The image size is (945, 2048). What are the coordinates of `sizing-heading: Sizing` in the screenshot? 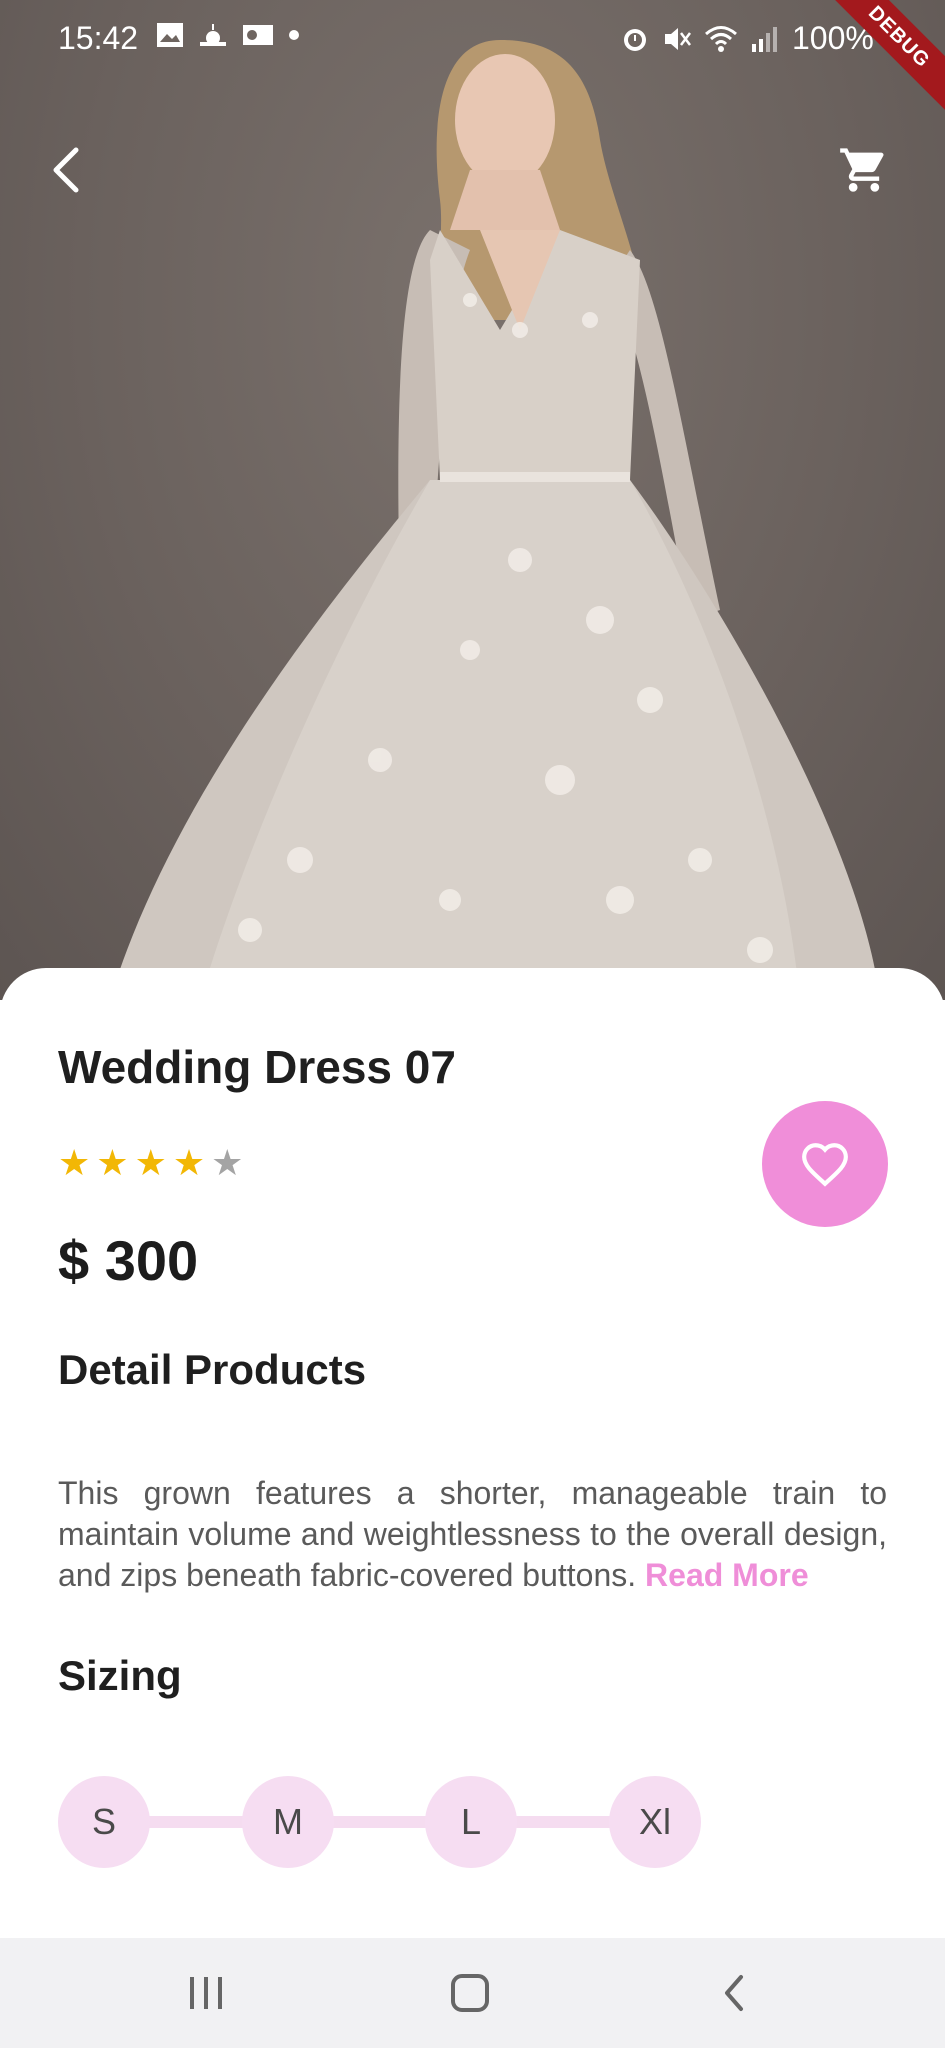 It's located at (120, 1675).